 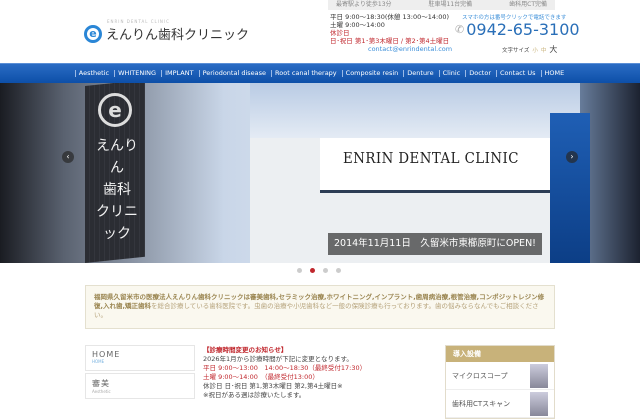 What do you see at coordinates (98, 361) in the screenshot?
I see `side-item-sub: HOME` at bounding box center [98, 361].